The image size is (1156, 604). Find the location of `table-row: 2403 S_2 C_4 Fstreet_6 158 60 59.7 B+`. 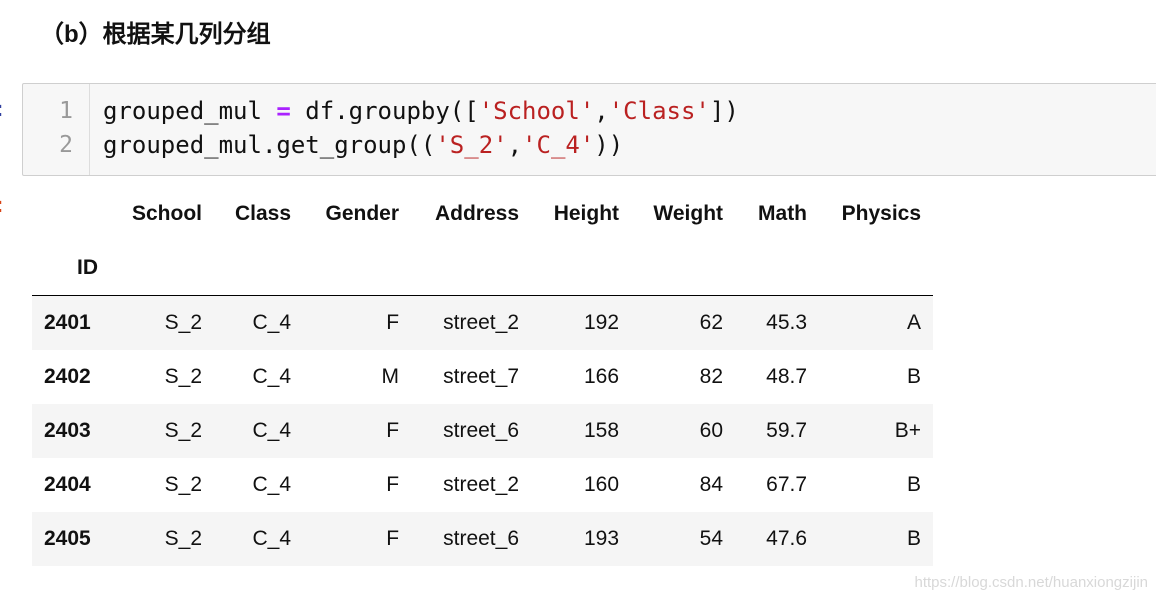

table-row: 2403 S_2 C_4 Fstreet_6 158 60 59.7 B+ is located at coordinates (483, 431).